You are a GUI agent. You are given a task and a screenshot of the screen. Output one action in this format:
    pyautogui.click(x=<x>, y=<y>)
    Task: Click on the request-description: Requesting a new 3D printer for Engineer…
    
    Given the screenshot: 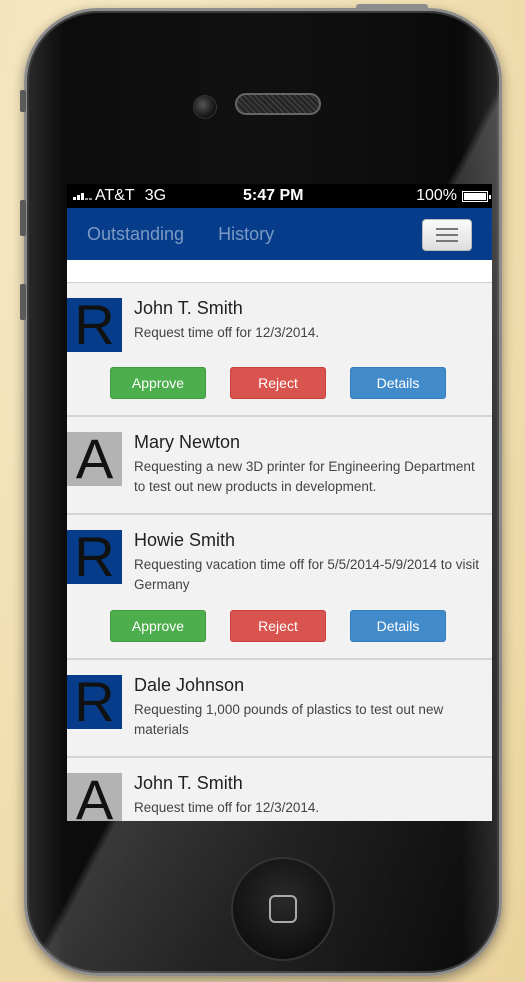 What is the action you would take?
    pyautogui.click(x=304, y=476)
    